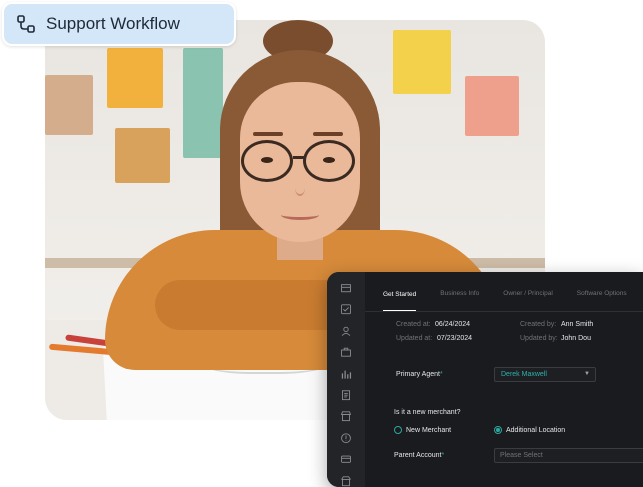 This screenshot has width=643, height=487. I want to click on tab-business-info: Business Info, so click(459, 300).